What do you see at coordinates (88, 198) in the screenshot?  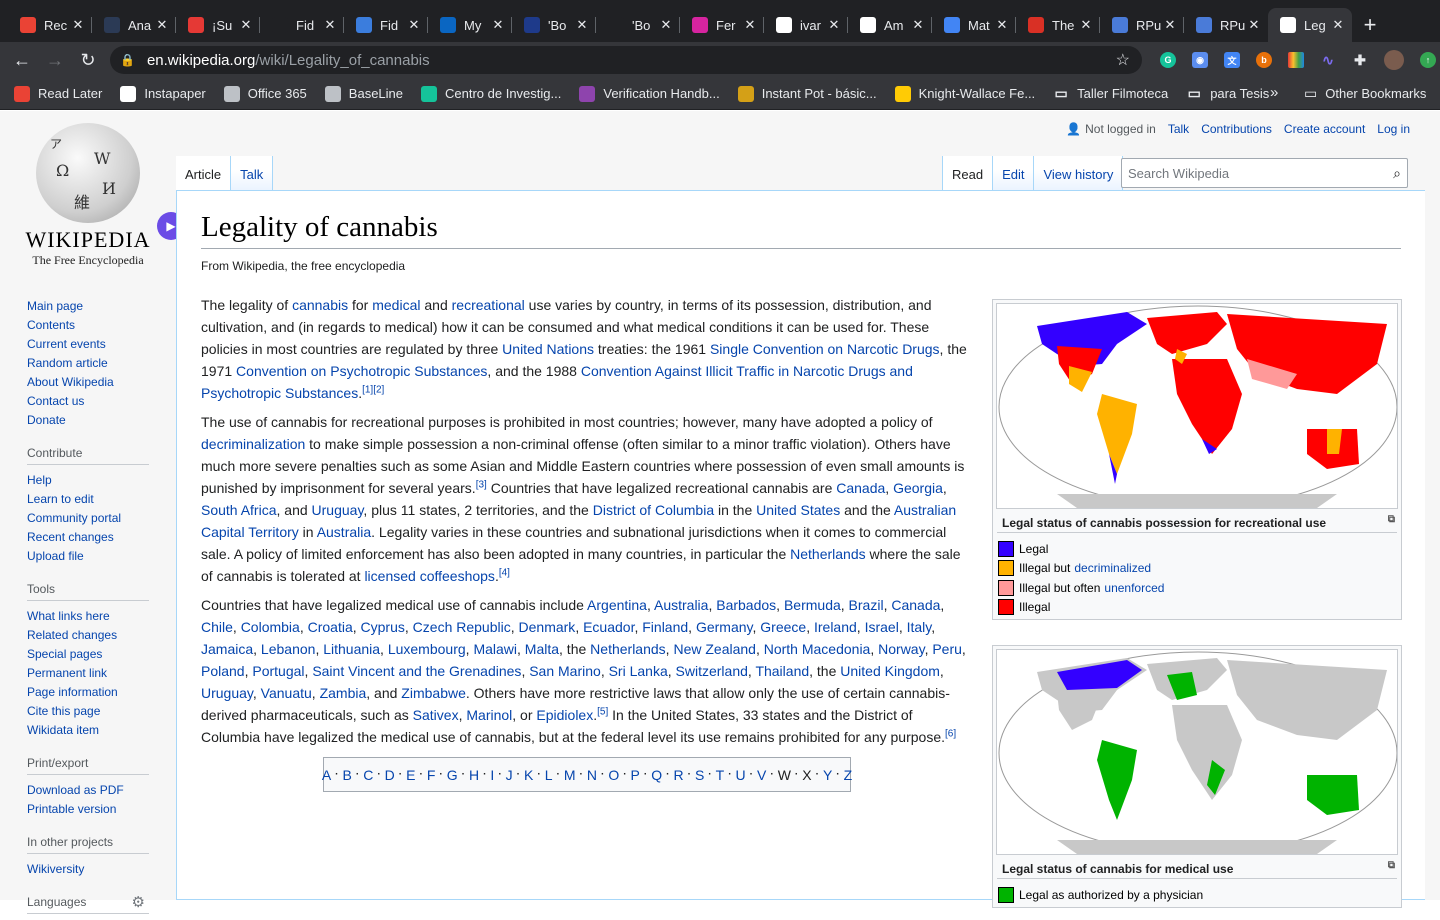 I see `wikipedia-logo: ΩWИ維ア WIKIPEDIA The Free Encyclopedia` at bounding box center [88, 198].